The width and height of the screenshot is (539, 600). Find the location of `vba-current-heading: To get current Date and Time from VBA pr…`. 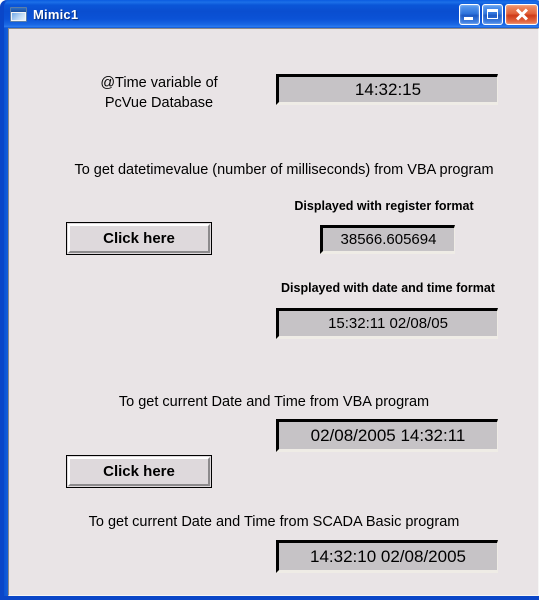

vba-current-heading: To get current Date and Time from VBA pr… is located at coordinates (274, 402).